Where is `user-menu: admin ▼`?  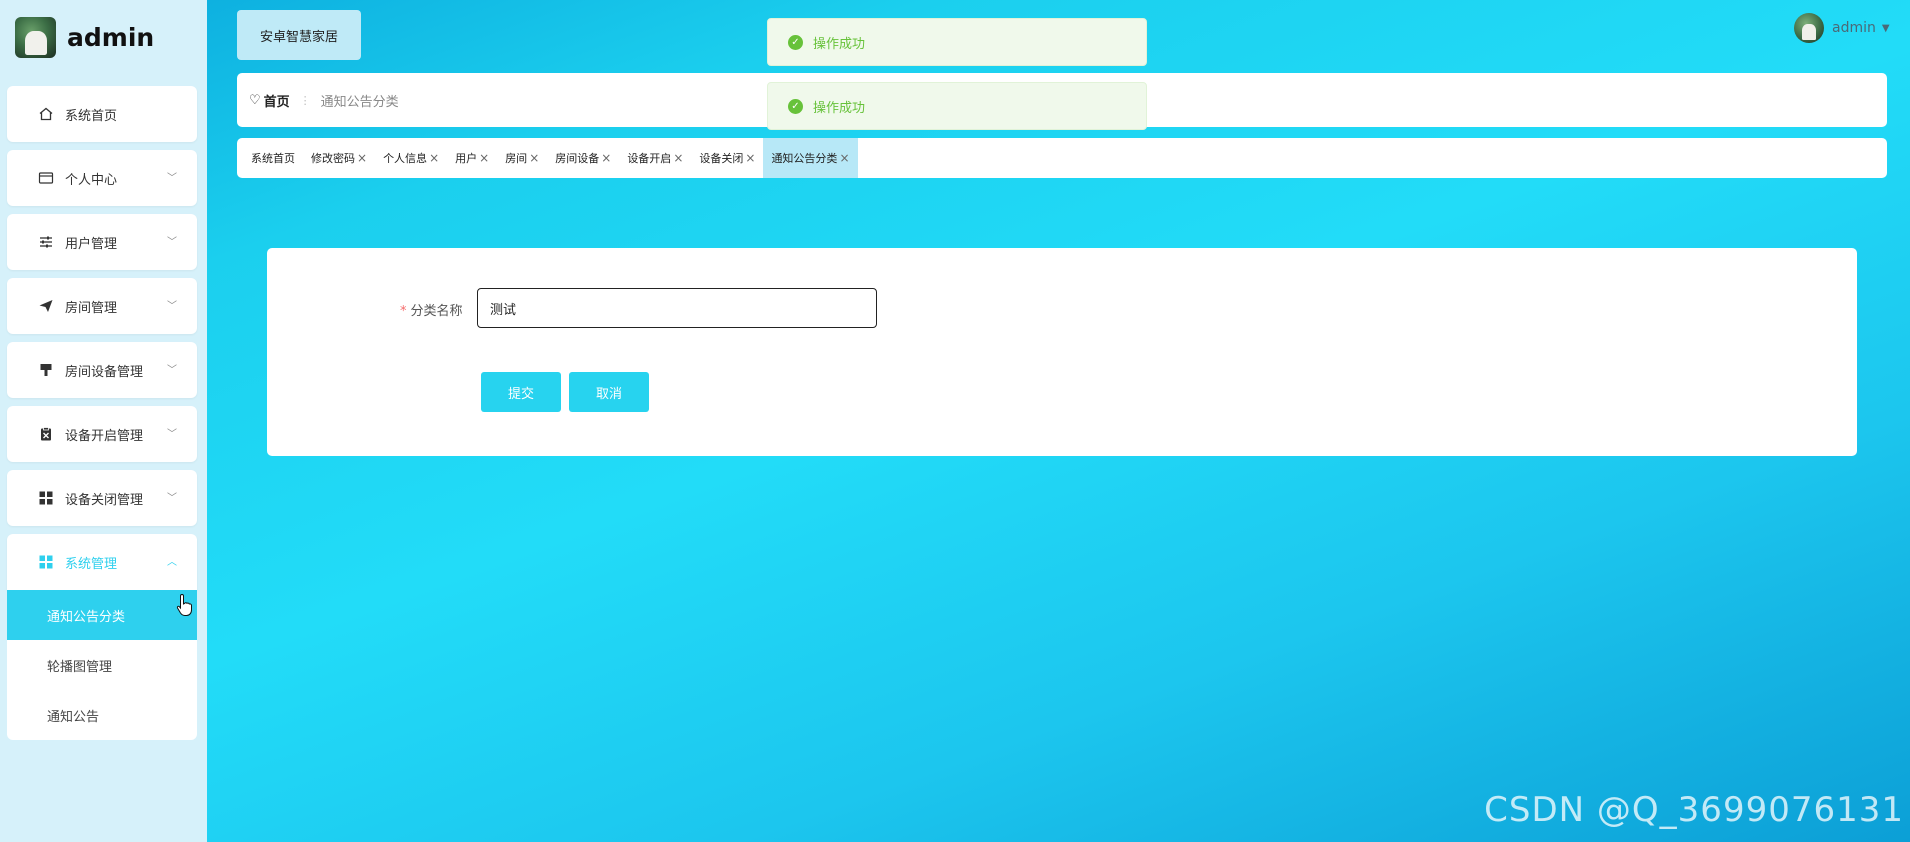 user-menu: admin ▼ is located at coordinates (1842, 28).